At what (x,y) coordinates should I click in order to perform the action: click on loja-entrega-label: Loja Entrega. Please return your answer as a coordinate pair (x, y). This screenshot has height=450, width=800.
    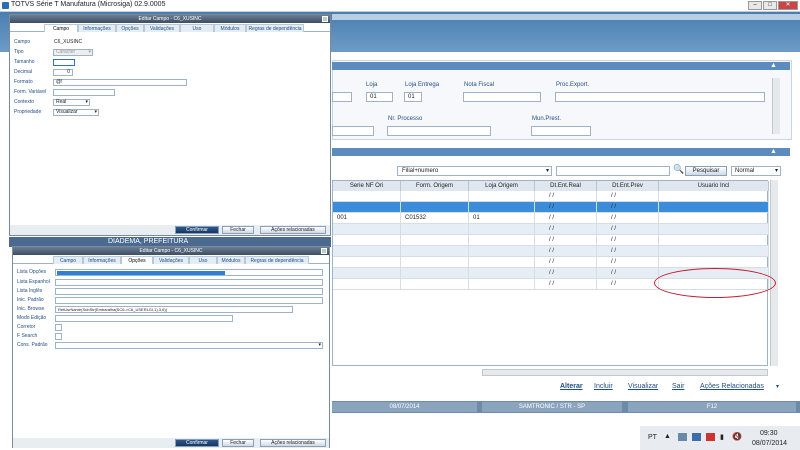
    Looking at the image, I should click on (422, 85).